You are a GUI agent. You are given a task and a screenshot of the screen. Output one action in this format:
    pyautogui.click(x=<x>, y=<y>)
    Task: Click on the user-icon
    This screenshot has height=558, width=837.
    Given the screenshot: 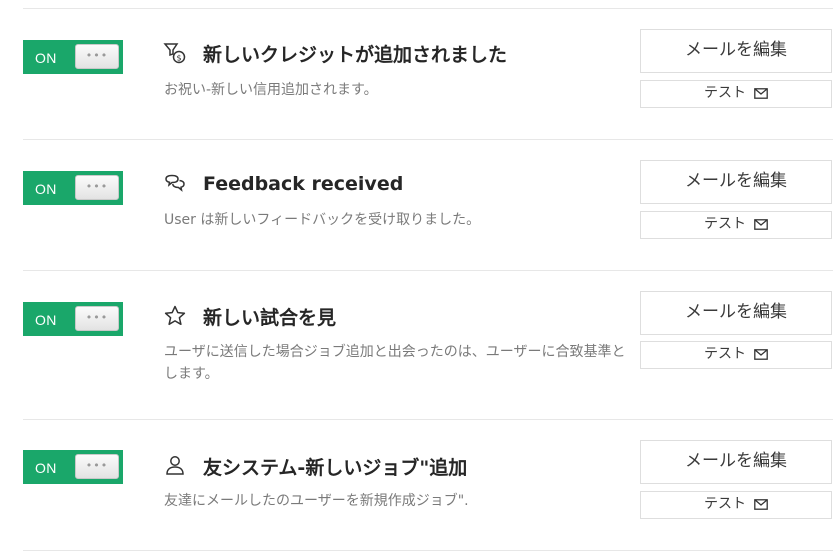 What is the action you would take?
    pyautogui.click(x=175, y=465)
    